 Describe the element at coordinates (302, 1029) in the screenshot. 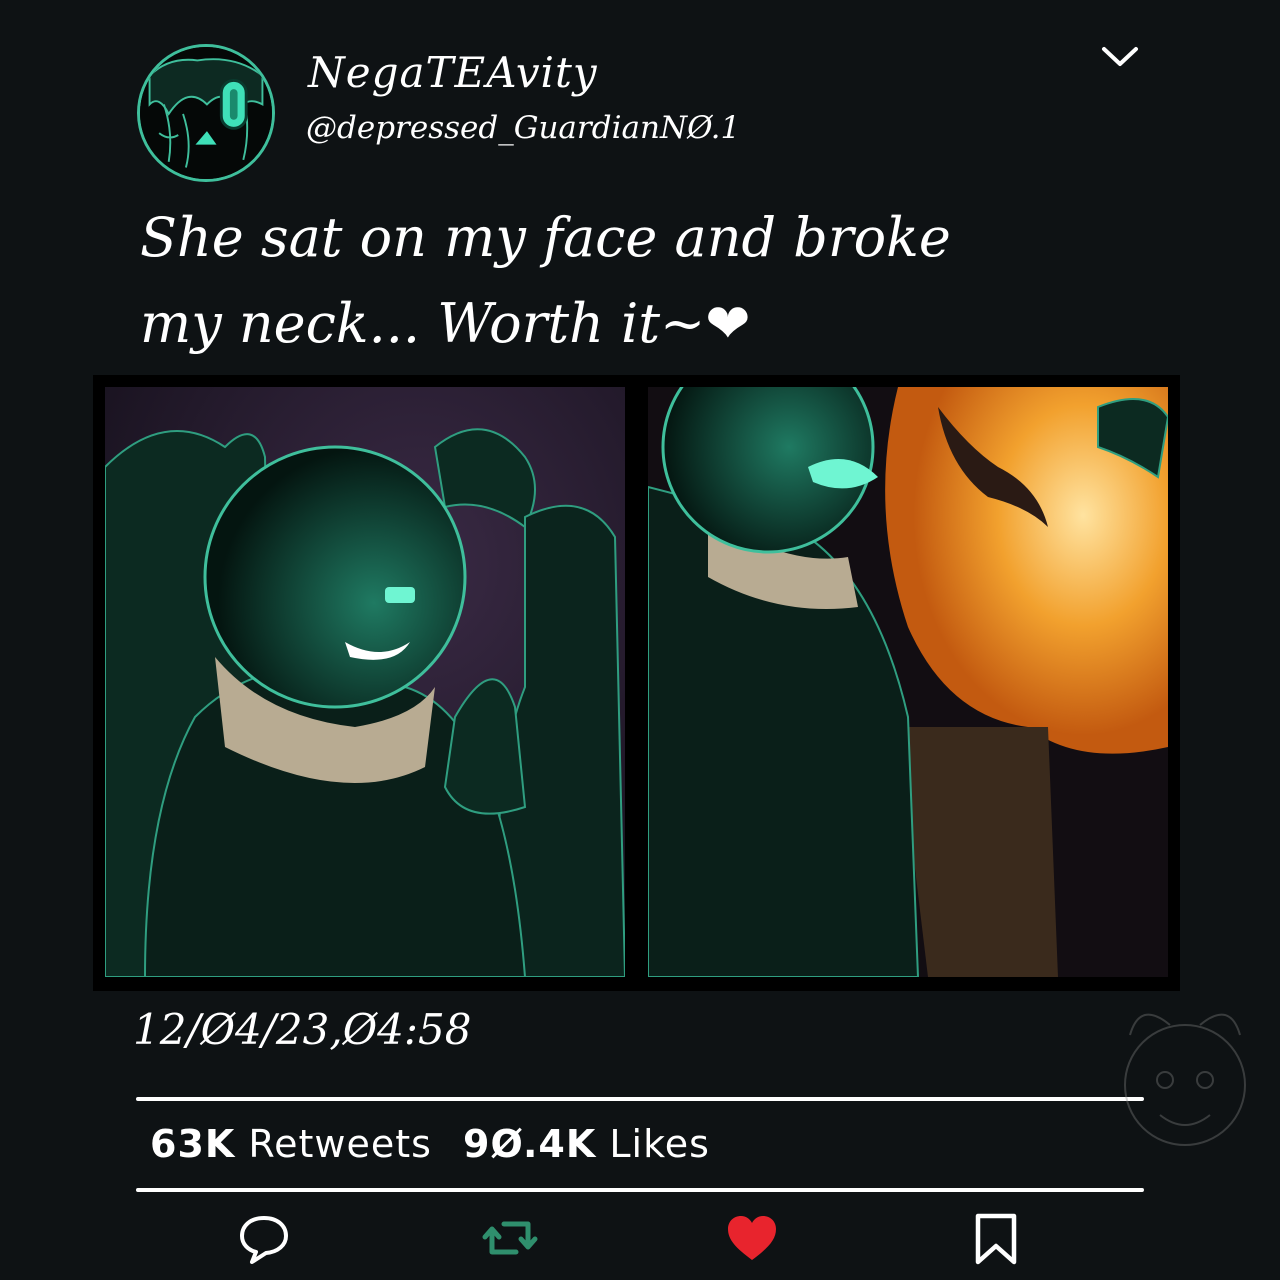

I see `tweet-timestamp: 12/Ø4/23,Ø4:58` at that location.